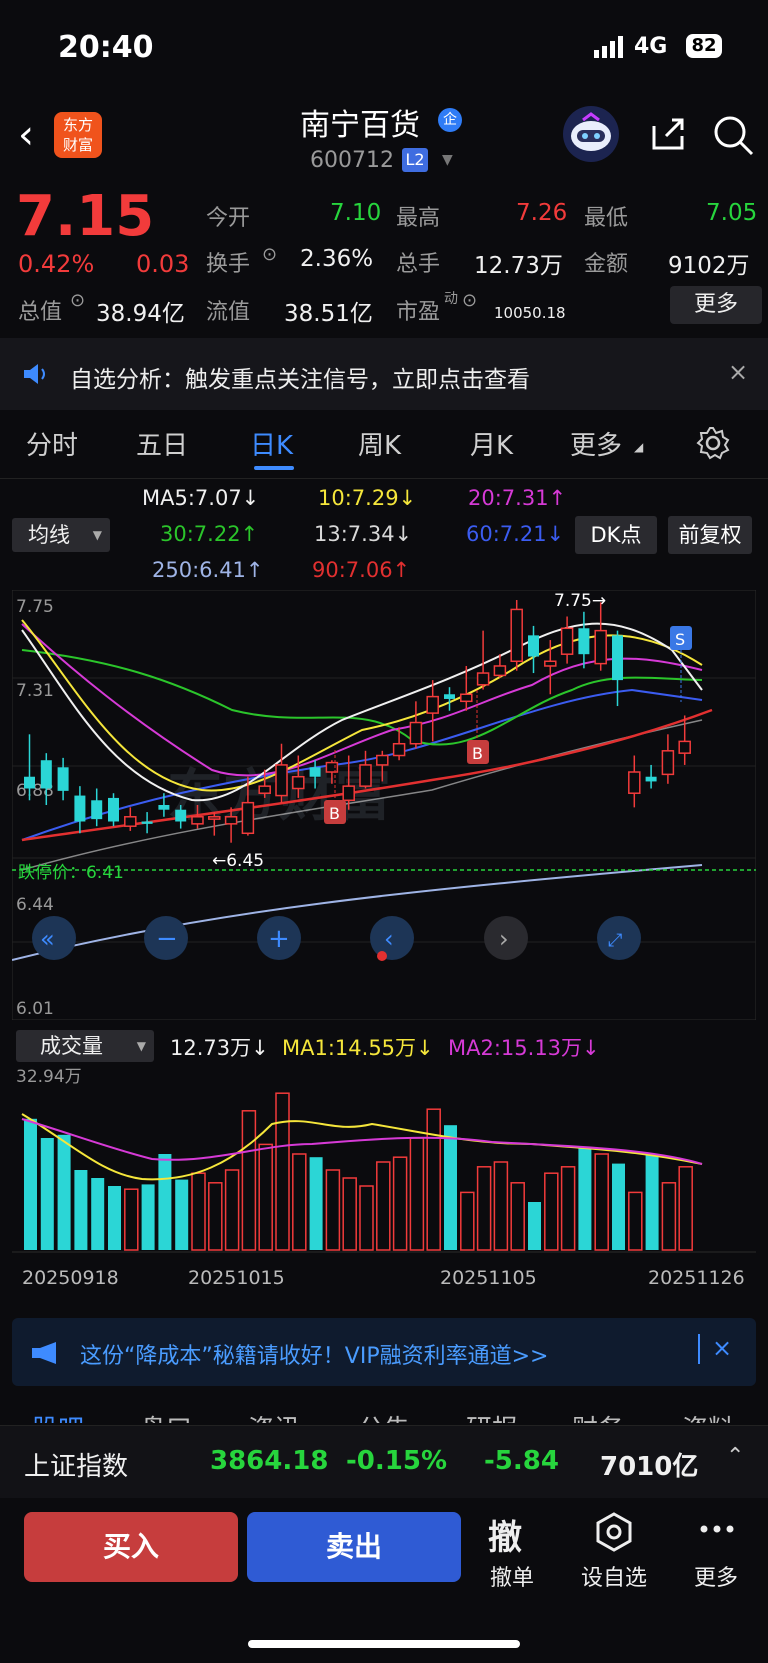  I want to click on quote-more-button: 更多, so click(716, 305).